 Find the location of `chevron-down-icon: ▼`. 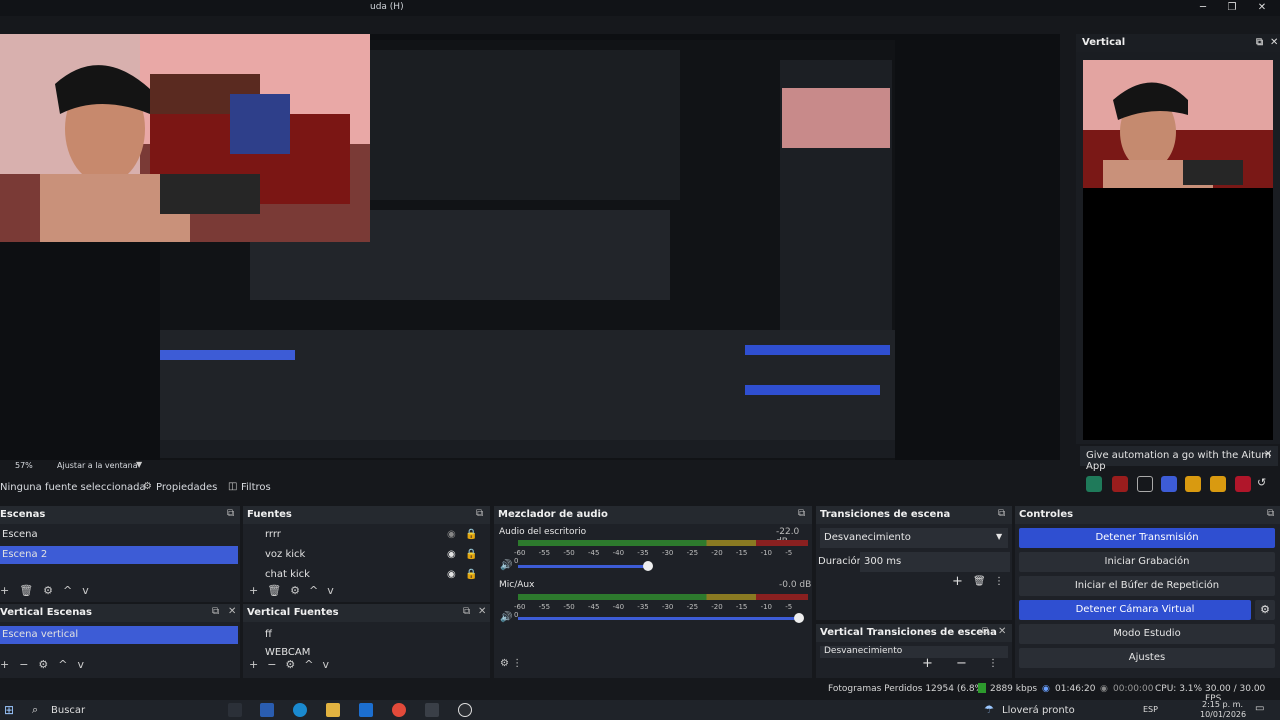

chevron-down-icon: ▼ is located at coordinates (139, 464).